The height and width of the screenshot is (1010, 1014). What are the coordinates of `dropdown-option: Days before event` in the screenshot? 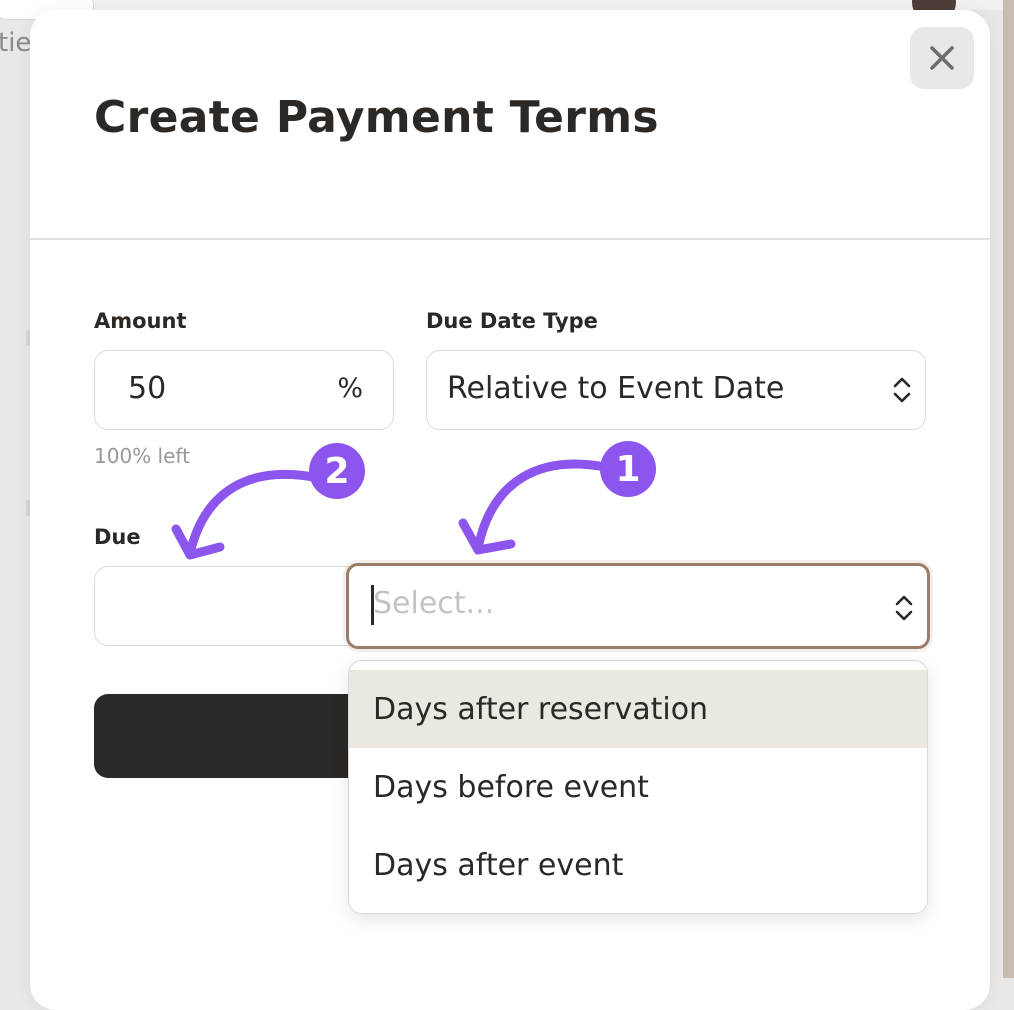 It's located at (638, 787).